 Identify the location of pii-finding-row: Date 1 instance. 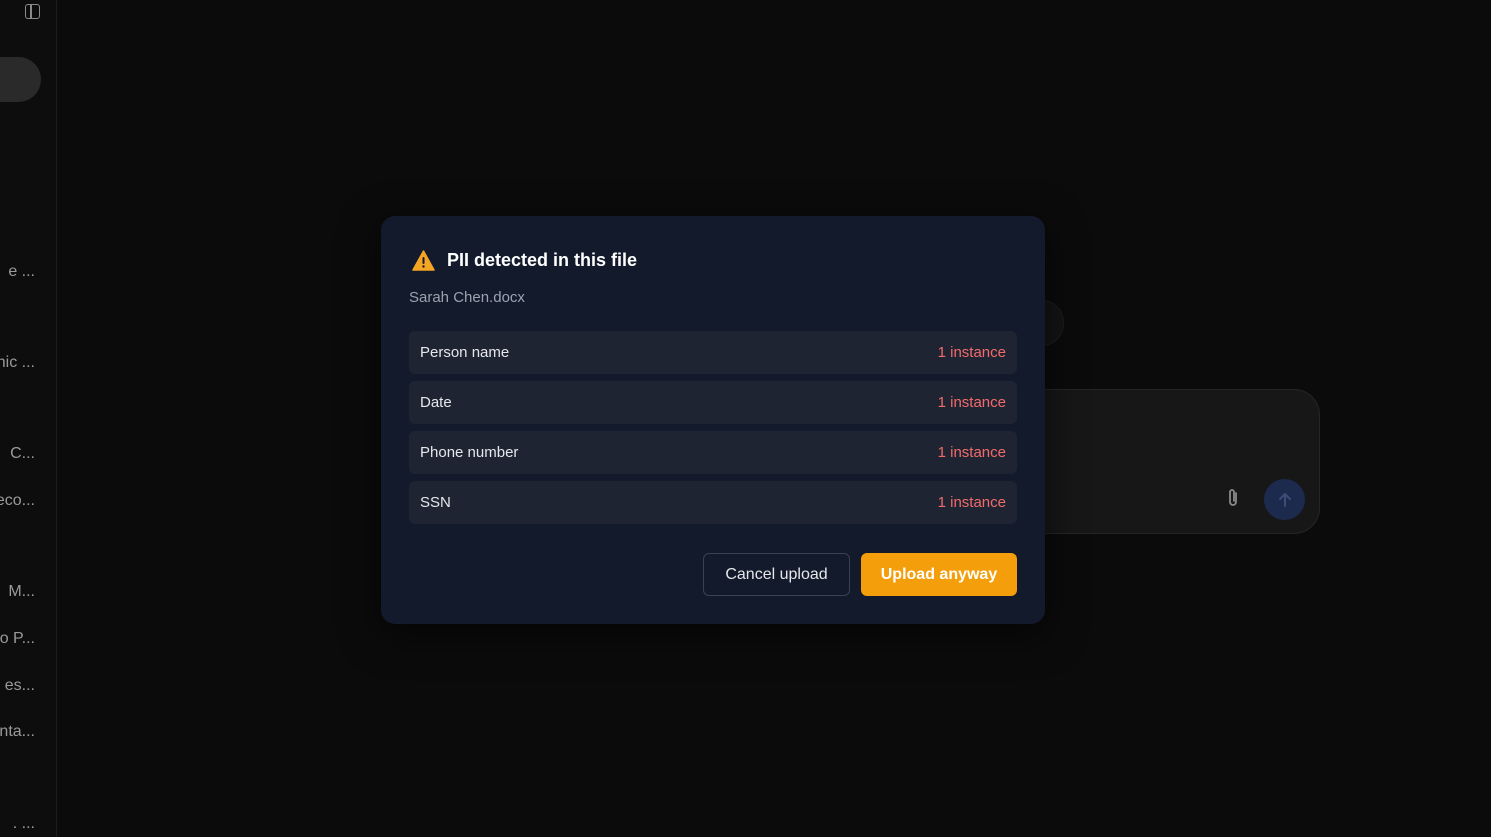
(713, 402).